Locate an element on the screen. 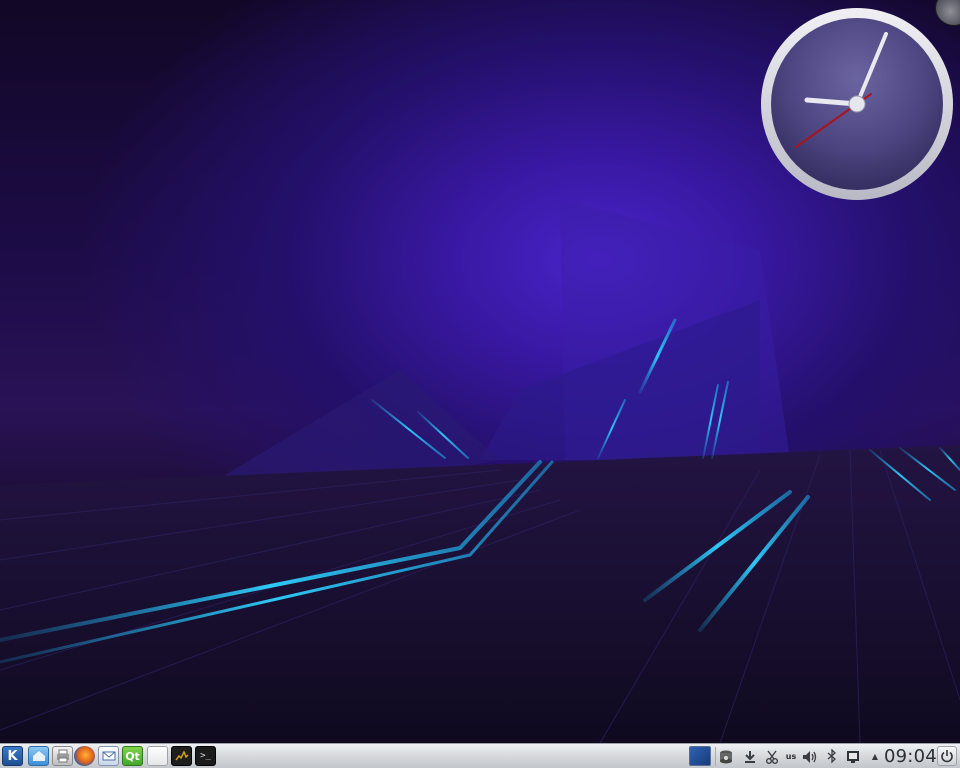  terminal-icon: >_ is located at coordinates (205, 756).